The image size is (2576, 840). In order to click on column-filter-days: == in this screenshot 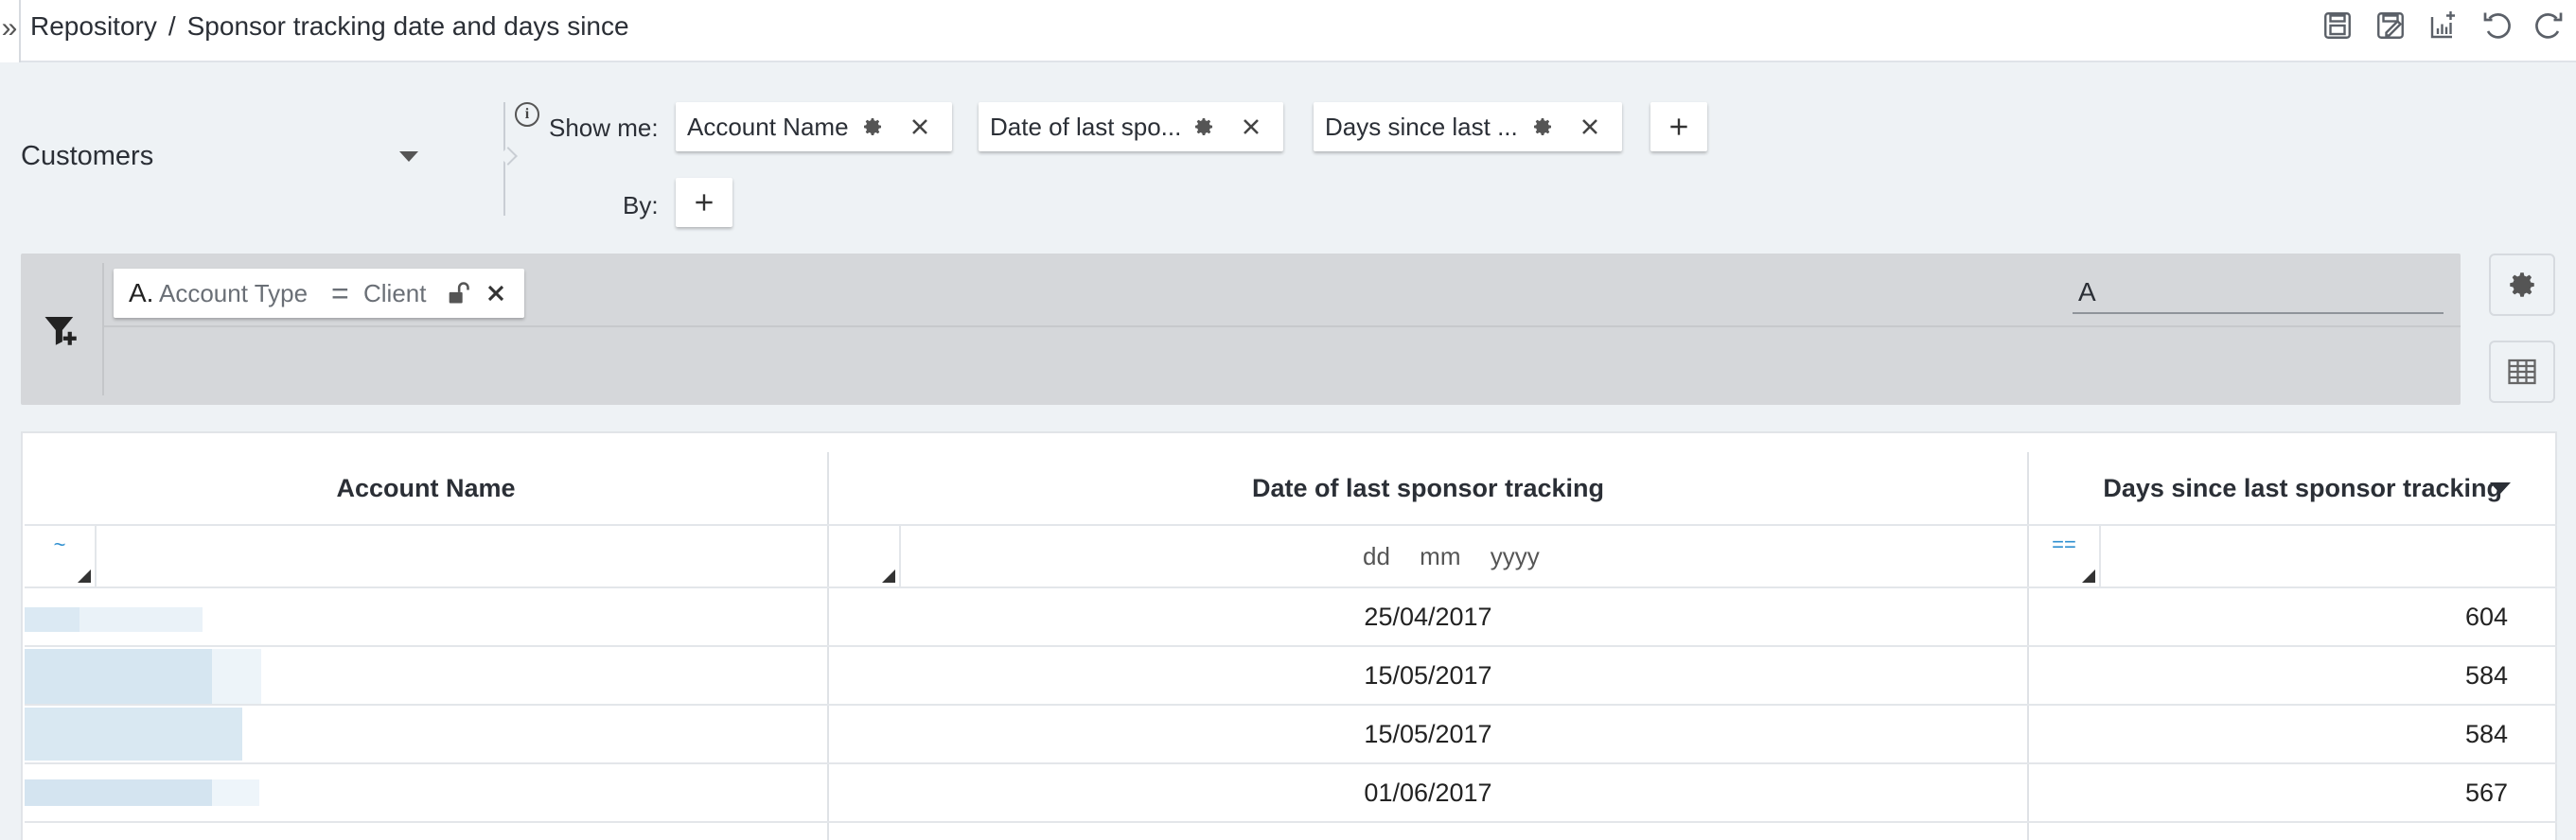, I will do `click(2293, 556)`.